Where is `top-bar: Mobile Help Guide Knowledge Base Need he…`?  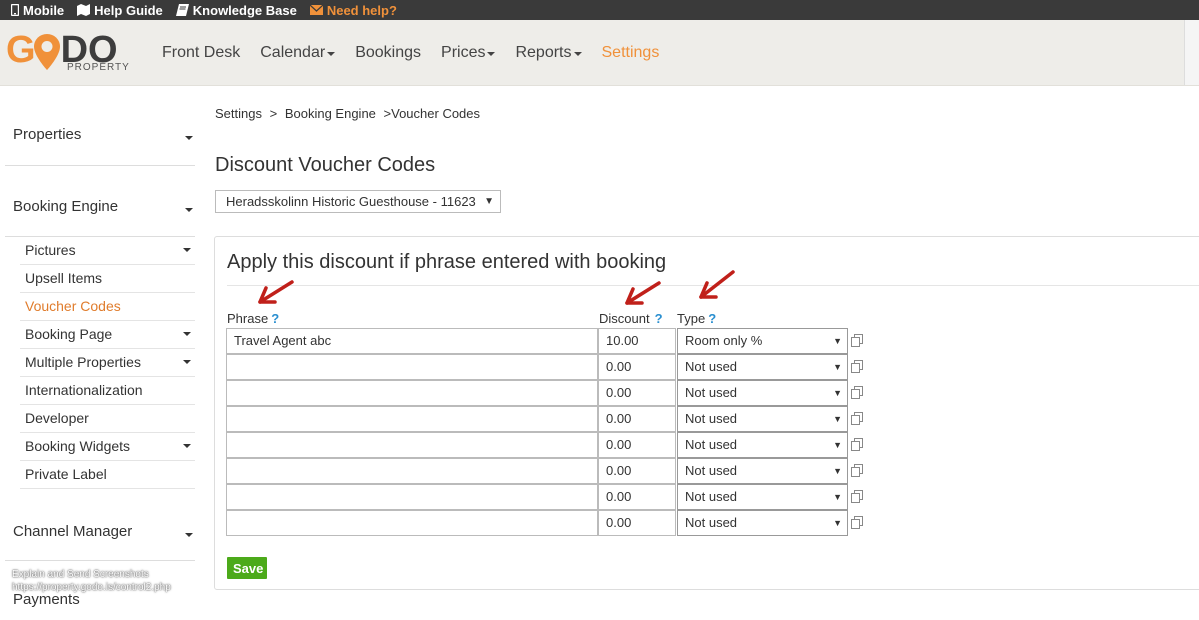 top-bar: Mobile Help Guide Knowledge Base Need he… is located at coordinates (599, 10).